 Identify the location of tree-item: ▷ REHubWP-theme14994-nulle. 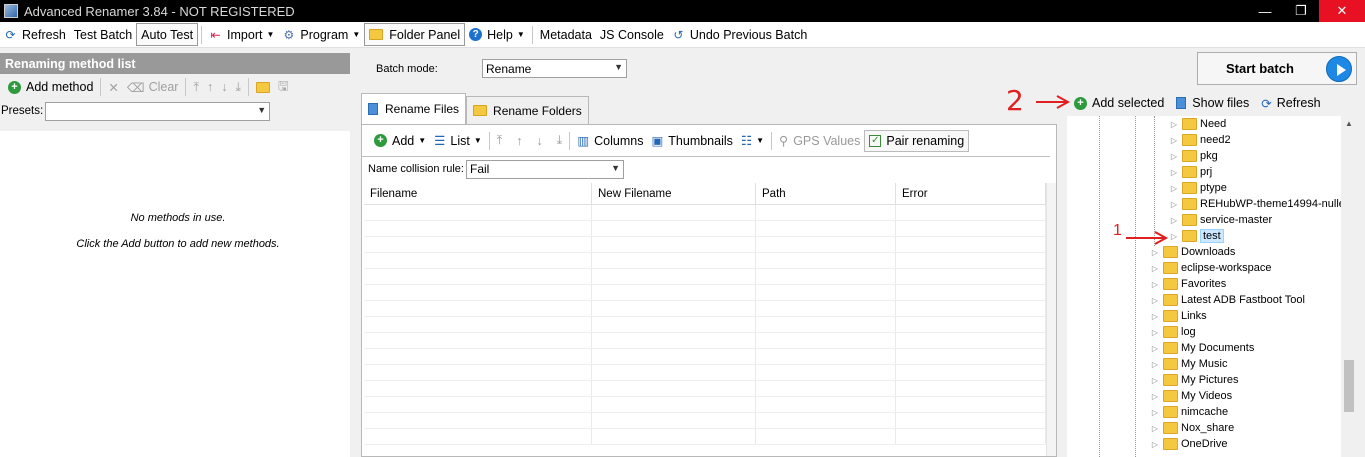
(1257, 204).